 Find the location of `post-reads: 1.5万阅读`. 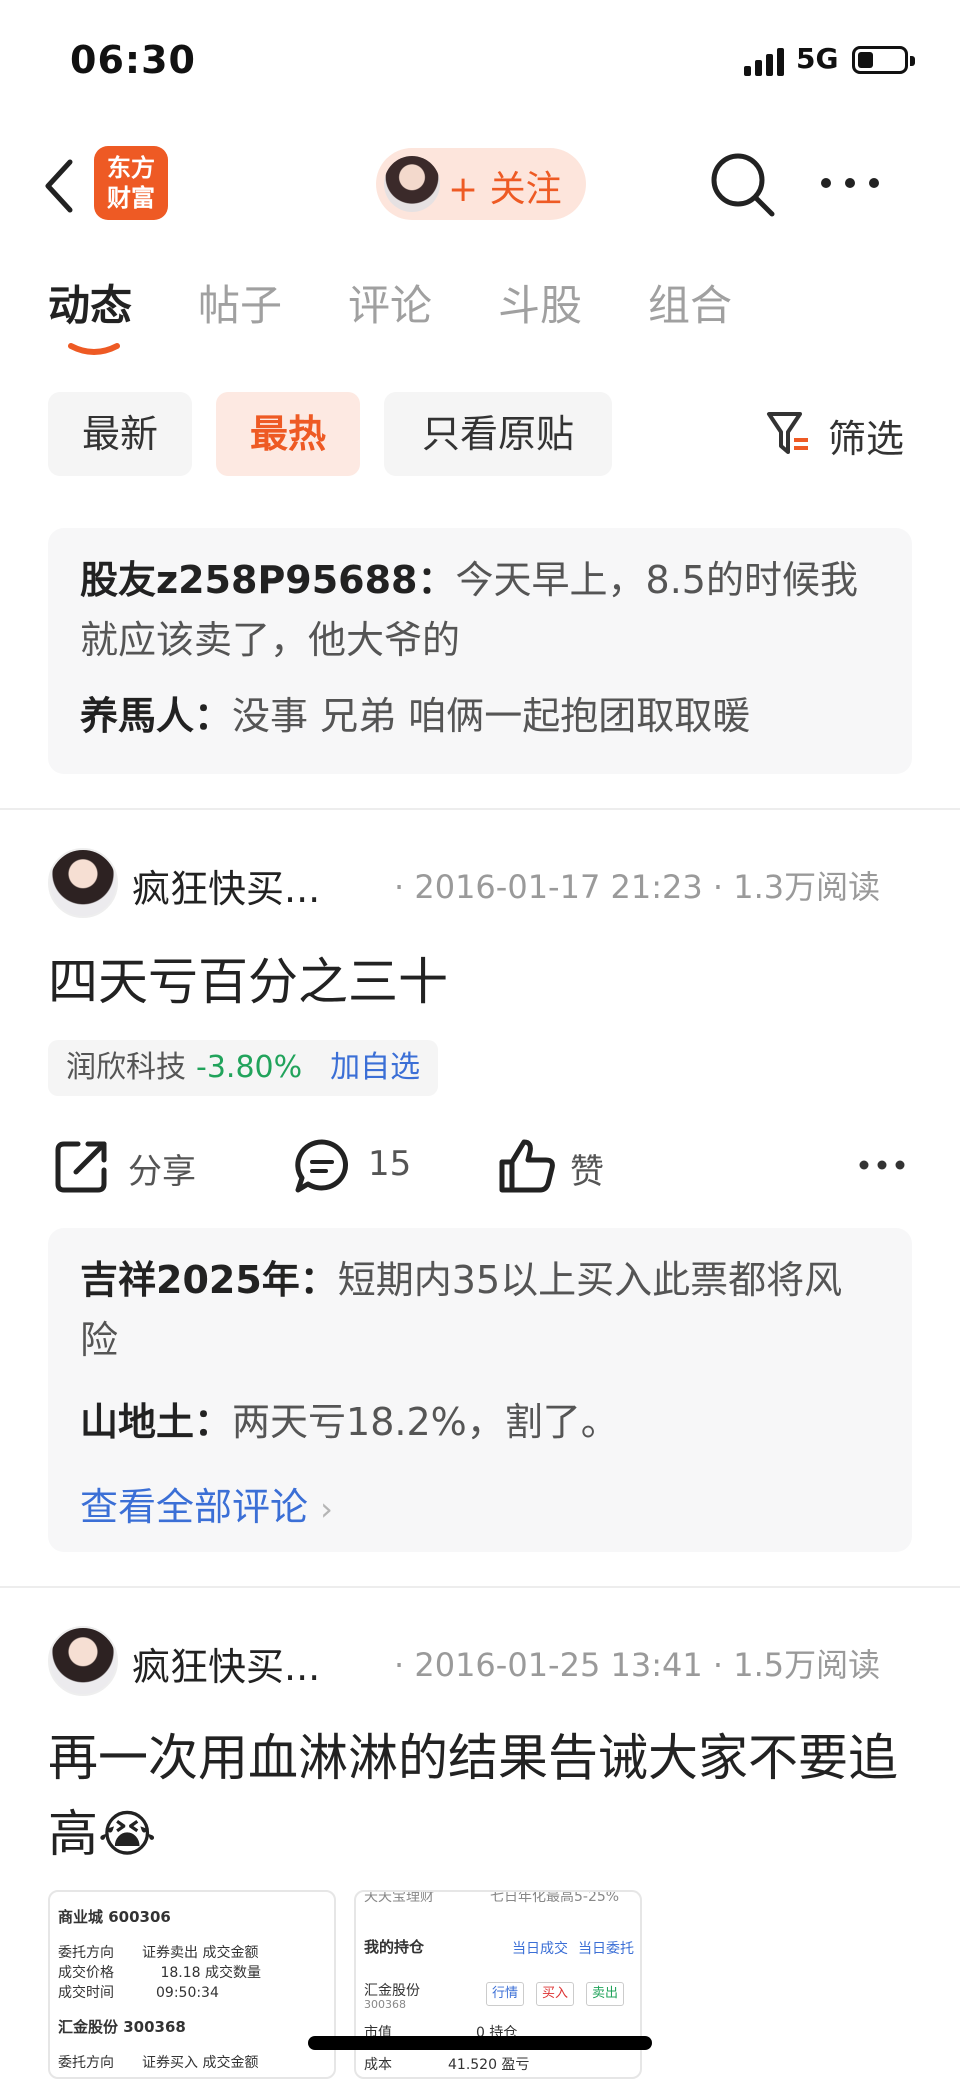

post-reads: 1.5万阅读 is located at coordinates (807, 1665).